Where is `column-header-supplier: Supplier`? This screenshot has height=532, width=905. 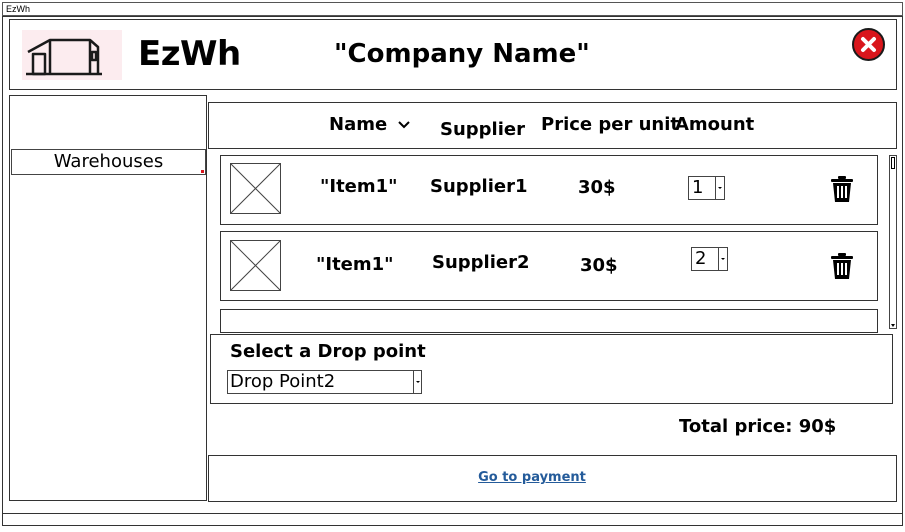
column-header-supplier: Supplier is located at coordinates (482, 129).